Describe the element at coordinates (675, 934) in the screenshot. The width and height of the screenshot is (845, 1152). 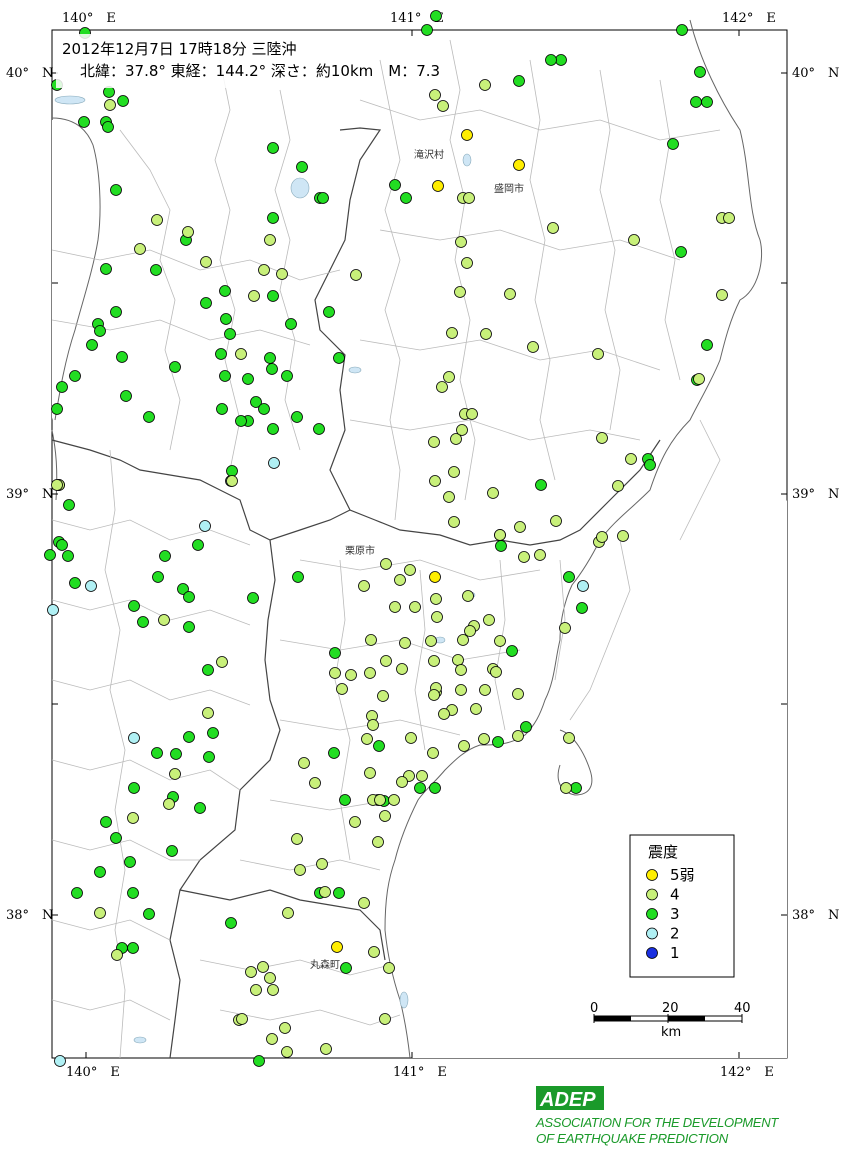
I see `legend-label: 2` at that location.